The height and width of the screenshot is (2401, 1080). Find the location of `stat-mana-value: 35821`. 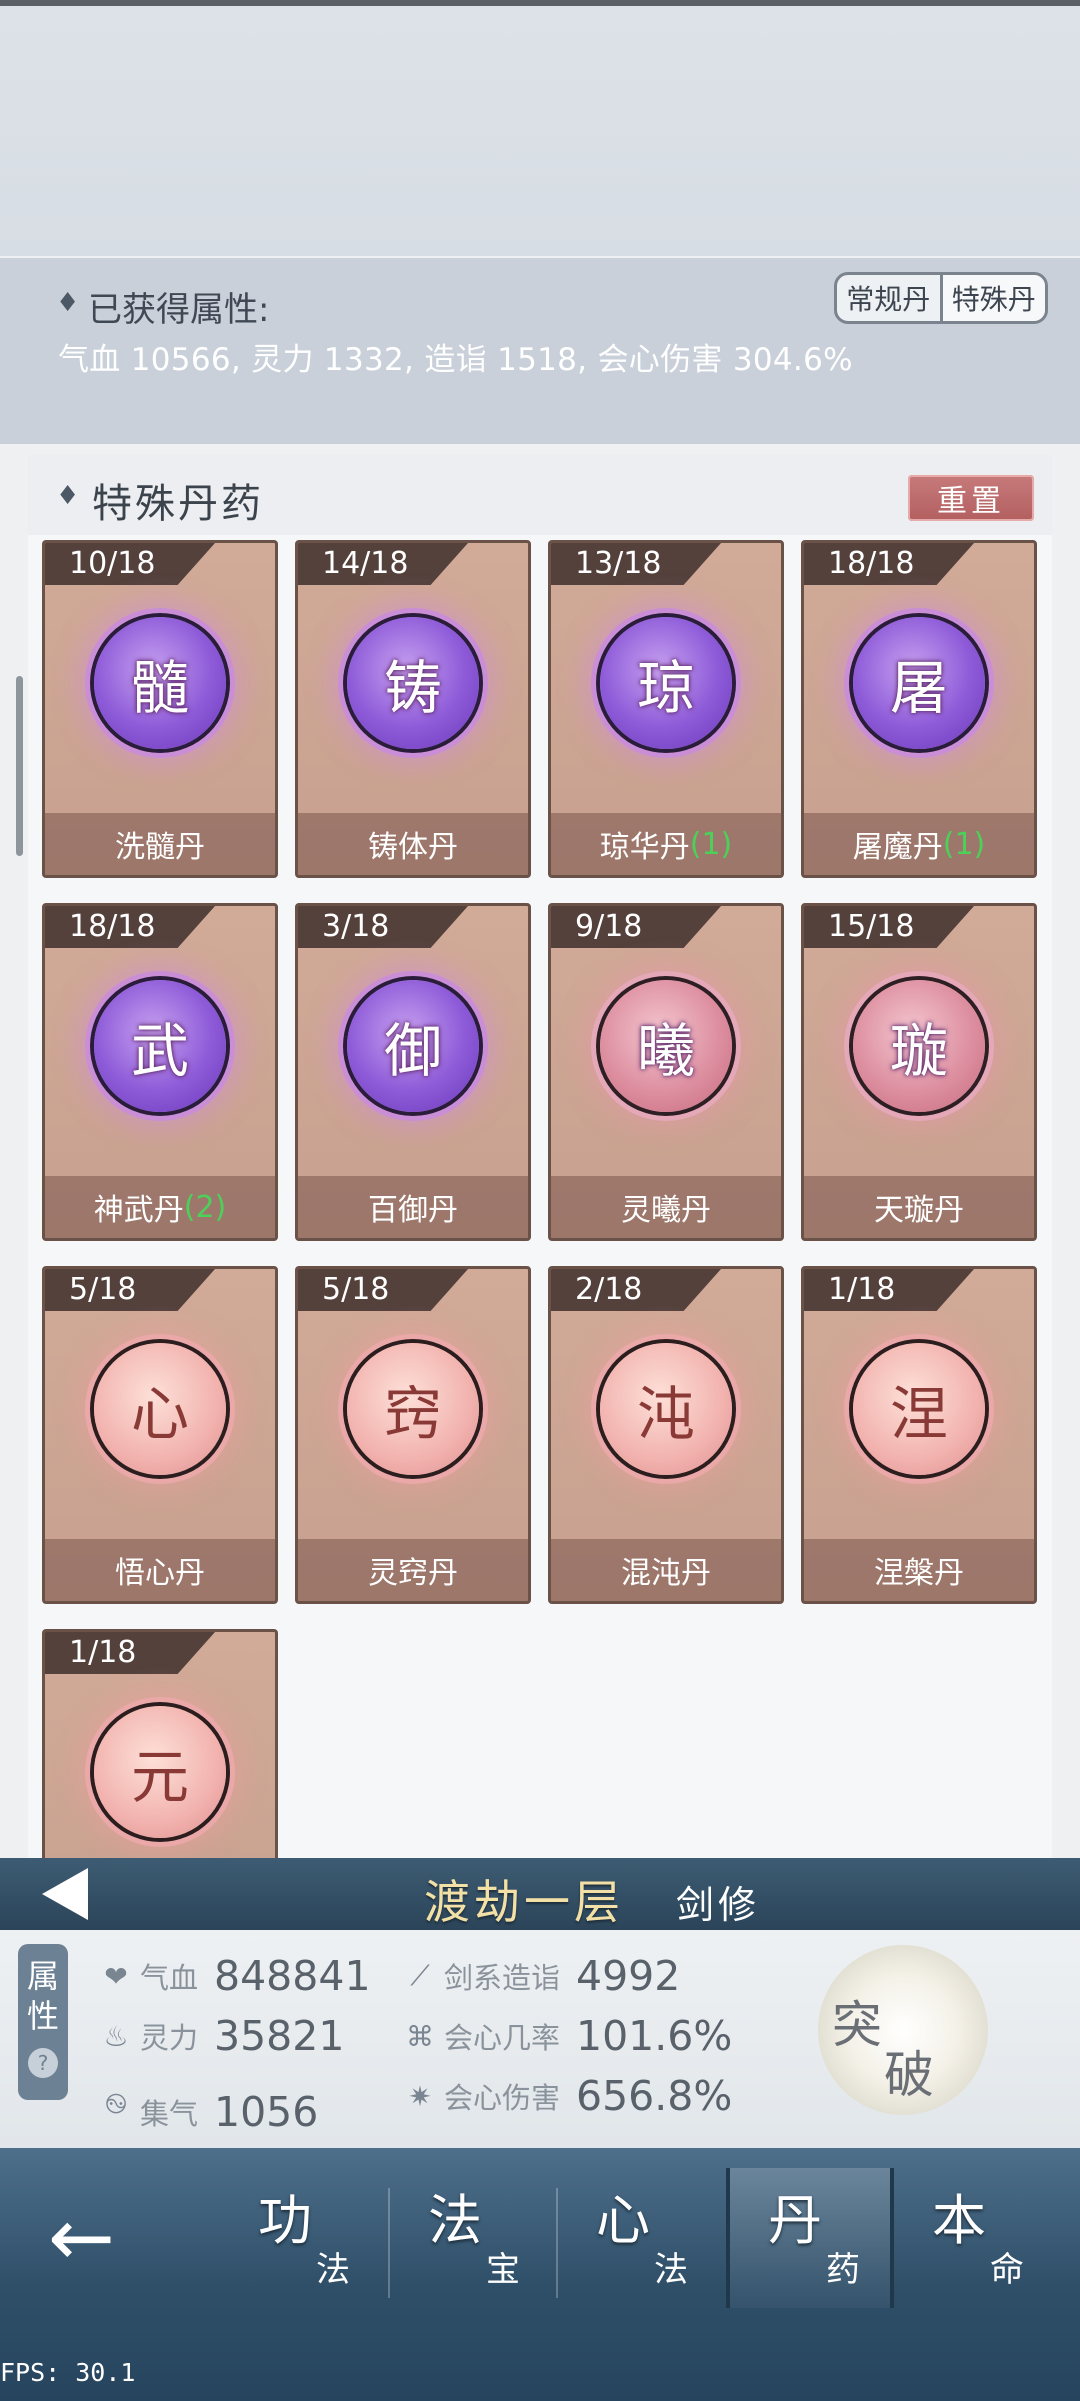

stat-mana-value: 35821 is located at coordinates (279, 2036).